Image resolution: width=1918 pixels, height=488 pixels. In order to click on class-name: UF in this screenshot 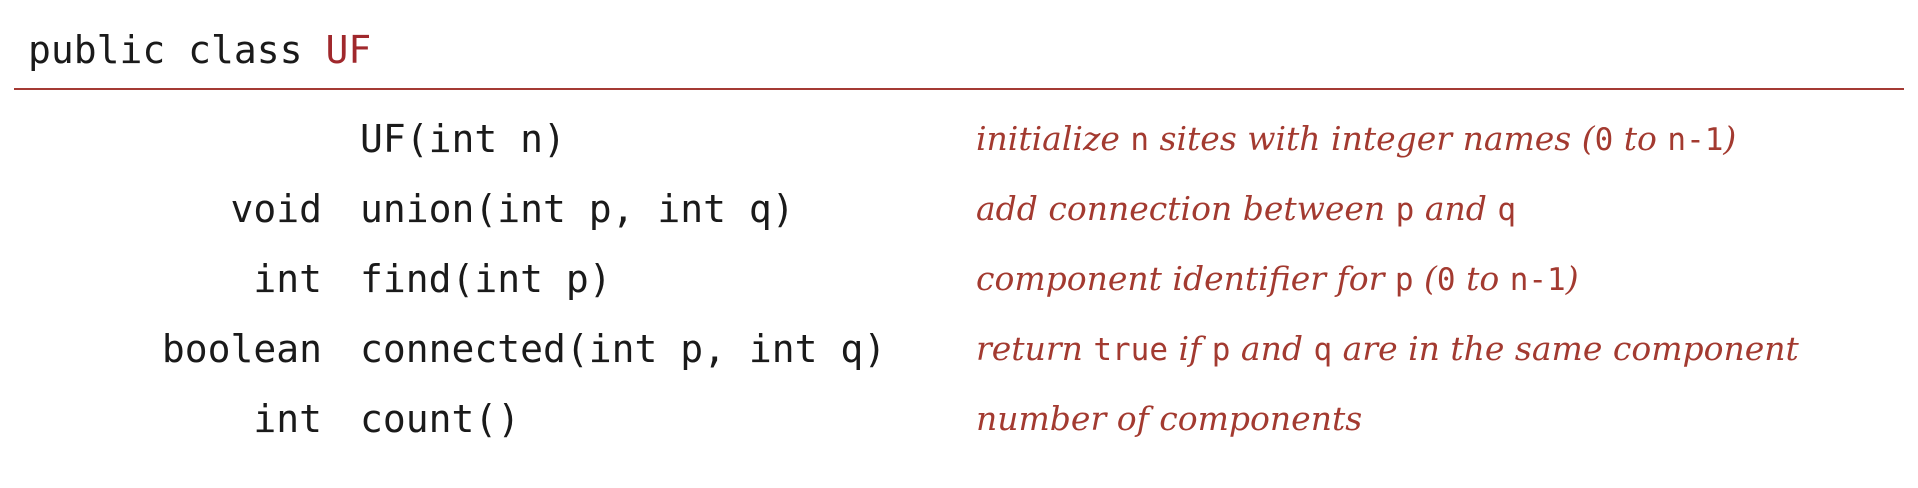, I will do `click(348, 50)`.